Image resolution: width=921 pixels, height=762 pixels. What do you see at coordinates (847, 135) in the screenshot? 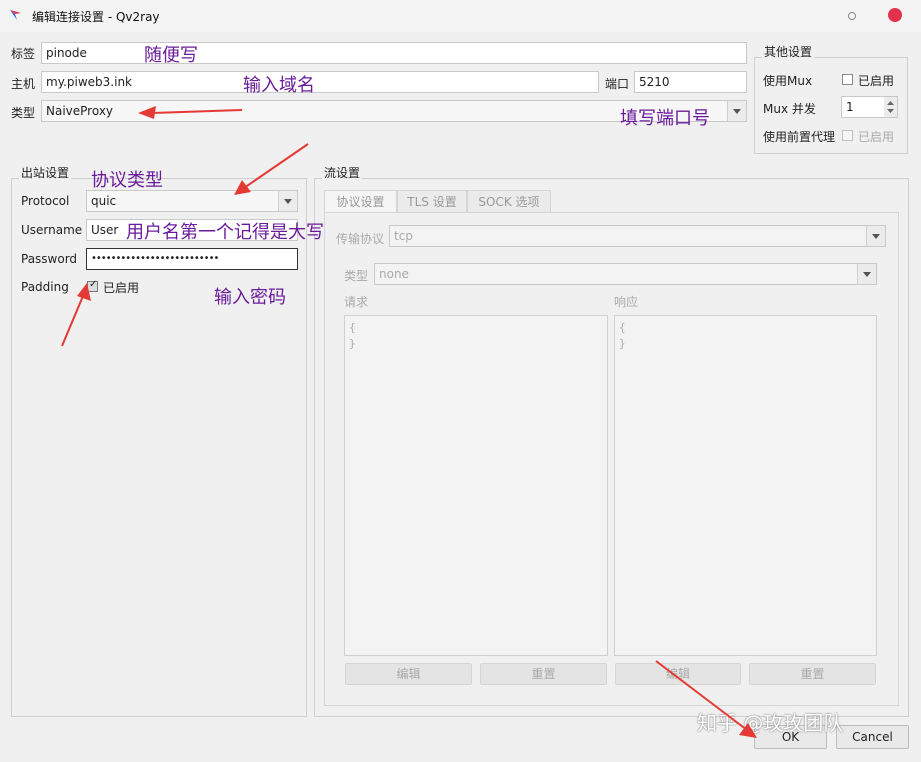
I see `proxy-checkbox` at bounding box center [847, 135].